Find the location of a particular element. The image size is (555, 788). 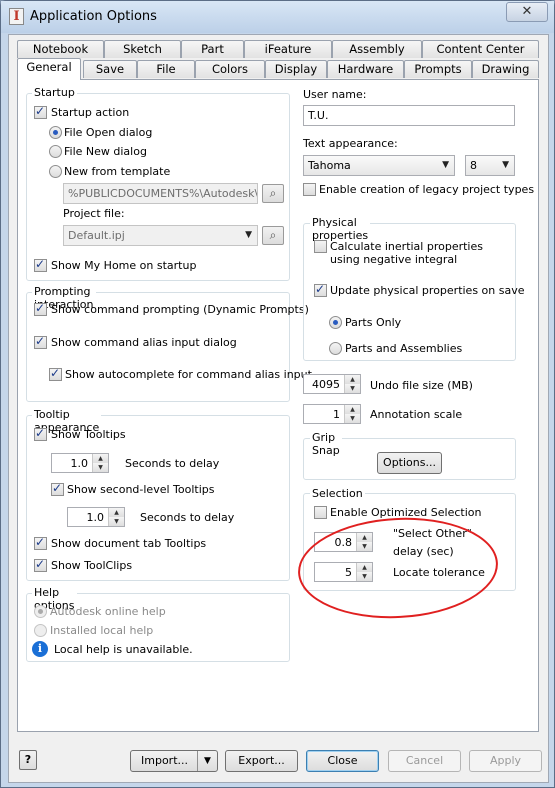

dynamic-prompts-label: Show command prompting (Dynamic Prompts) is located at coordinates (180, 309).